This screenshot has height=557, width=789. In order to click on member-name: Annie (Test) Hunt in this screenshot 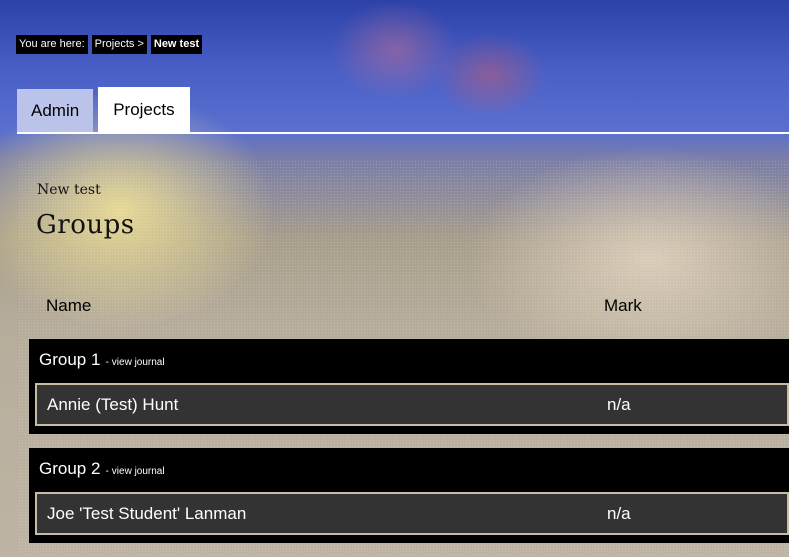, I will do `click(113, 404)`.